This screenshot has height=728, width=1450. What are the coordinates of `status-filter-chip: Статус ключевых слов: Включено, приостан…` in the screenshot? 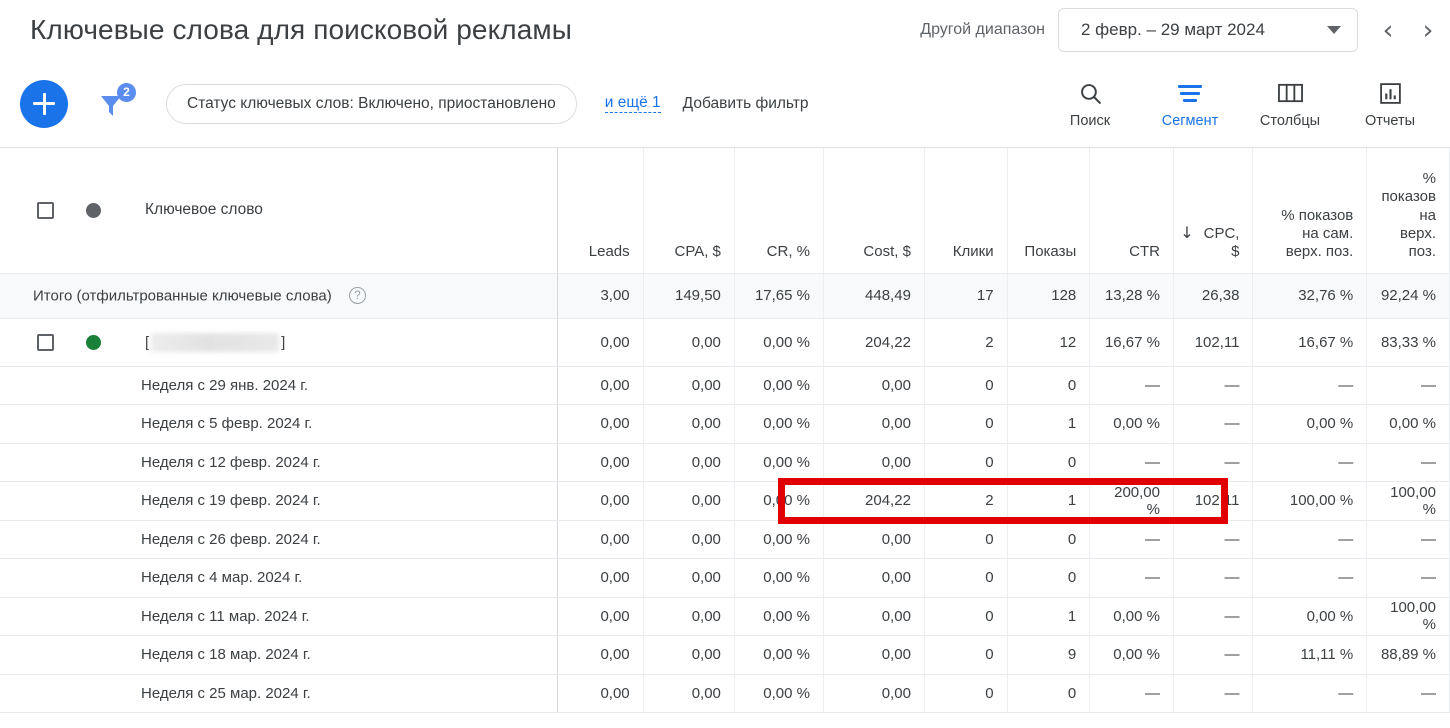 It's located at (371, 103).